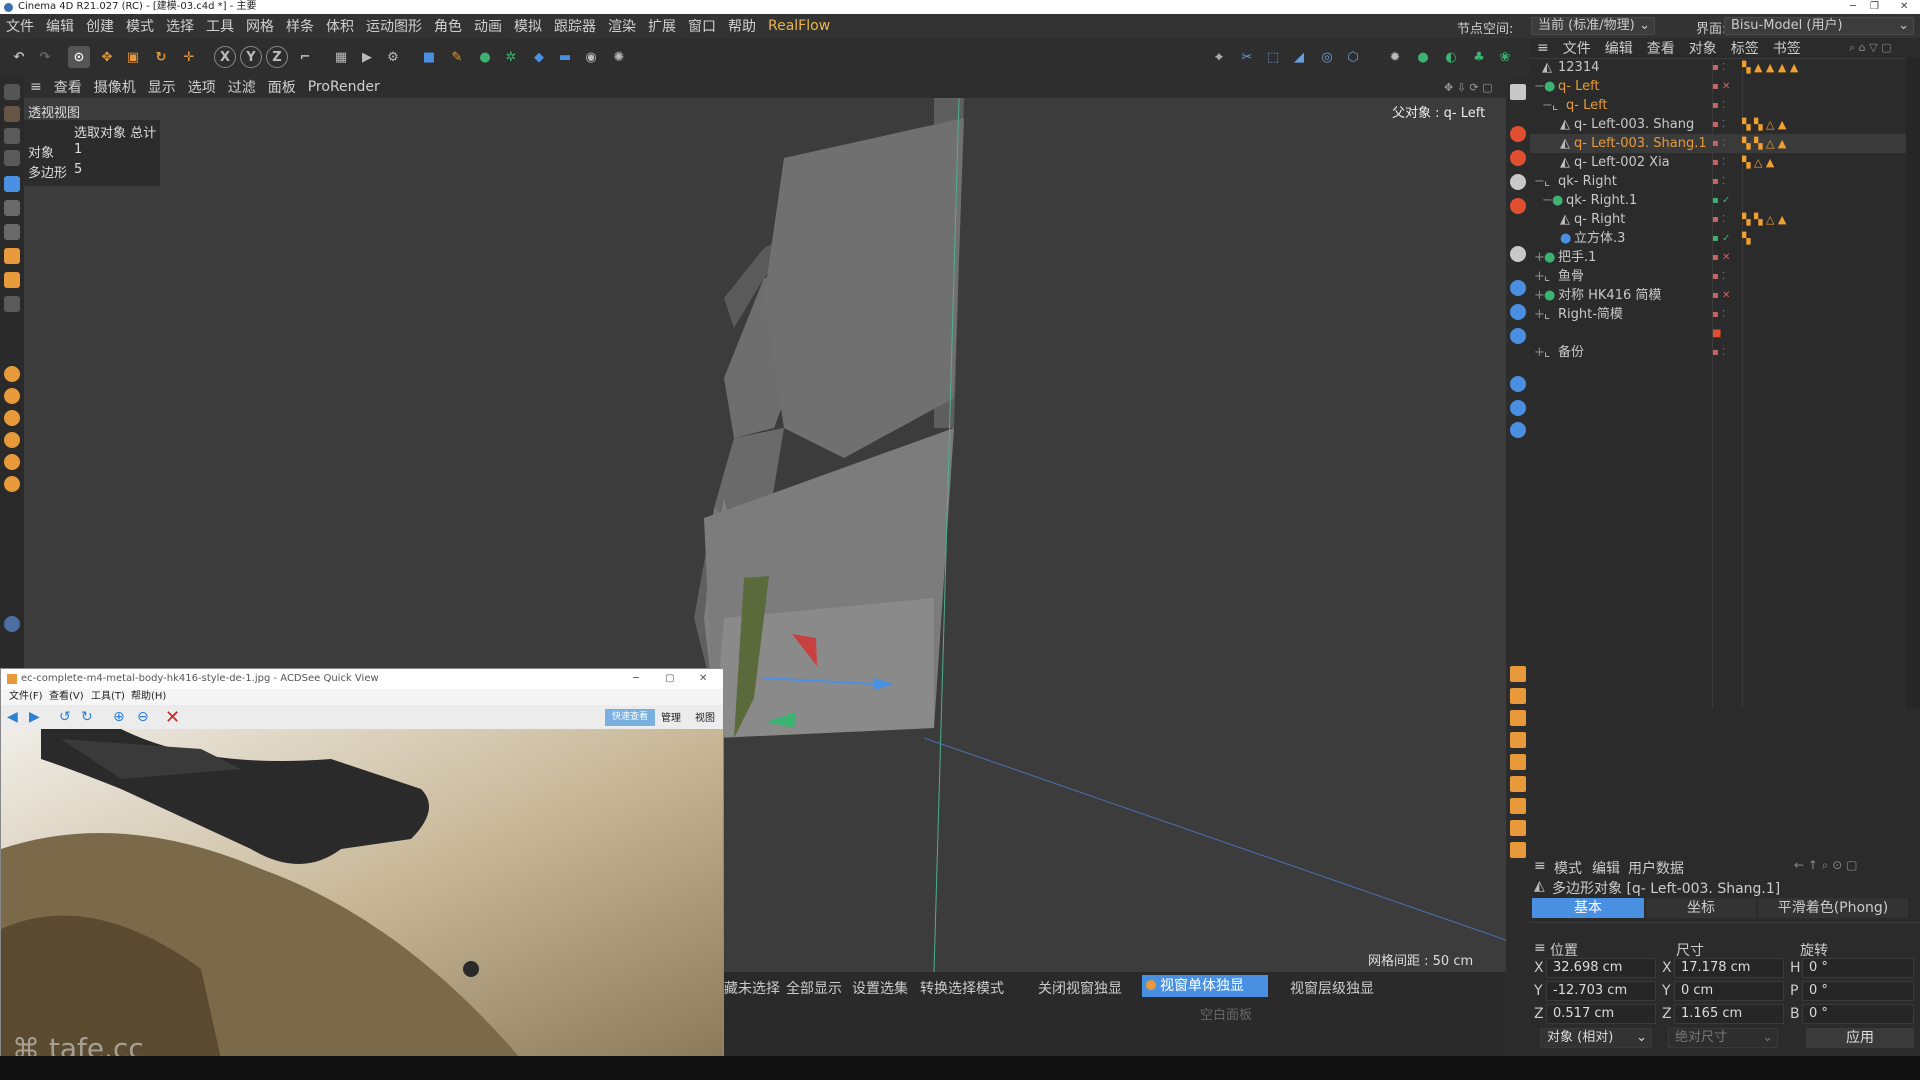  Describe the element at coordinates (260, 26) in the screenshot. I see `menu-mesh: 网格` at that location.